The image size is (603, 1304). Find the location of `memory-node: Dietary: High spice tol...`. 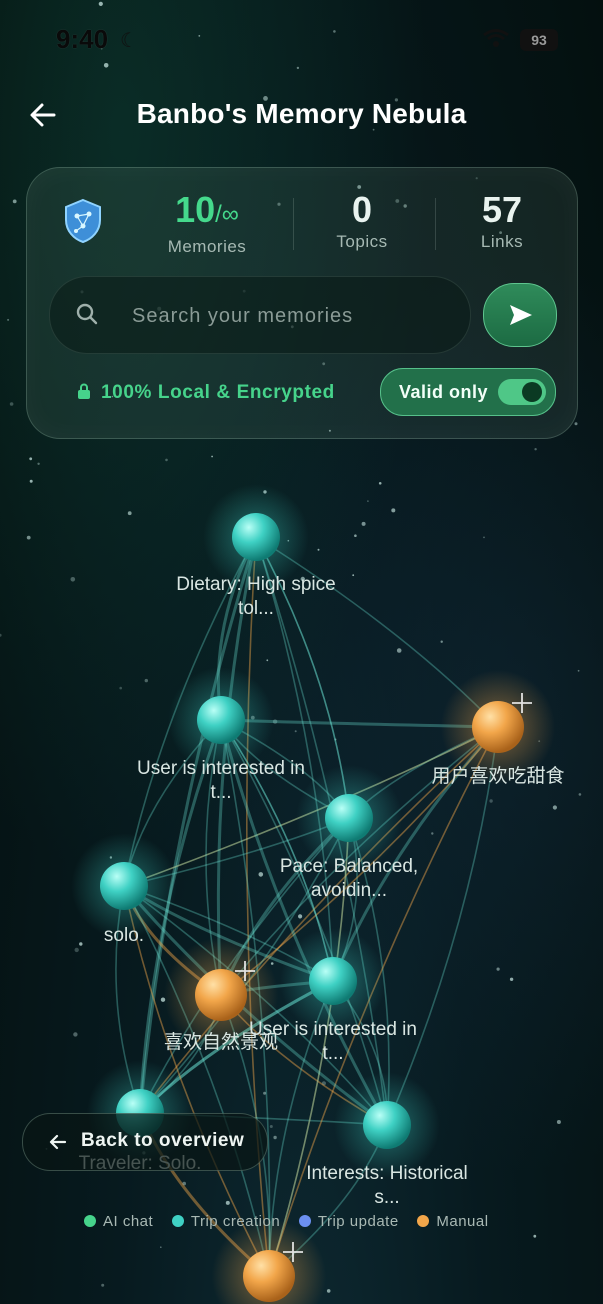

memory-node: Dietary: High spice tol... is located at coordinates (256, 551).